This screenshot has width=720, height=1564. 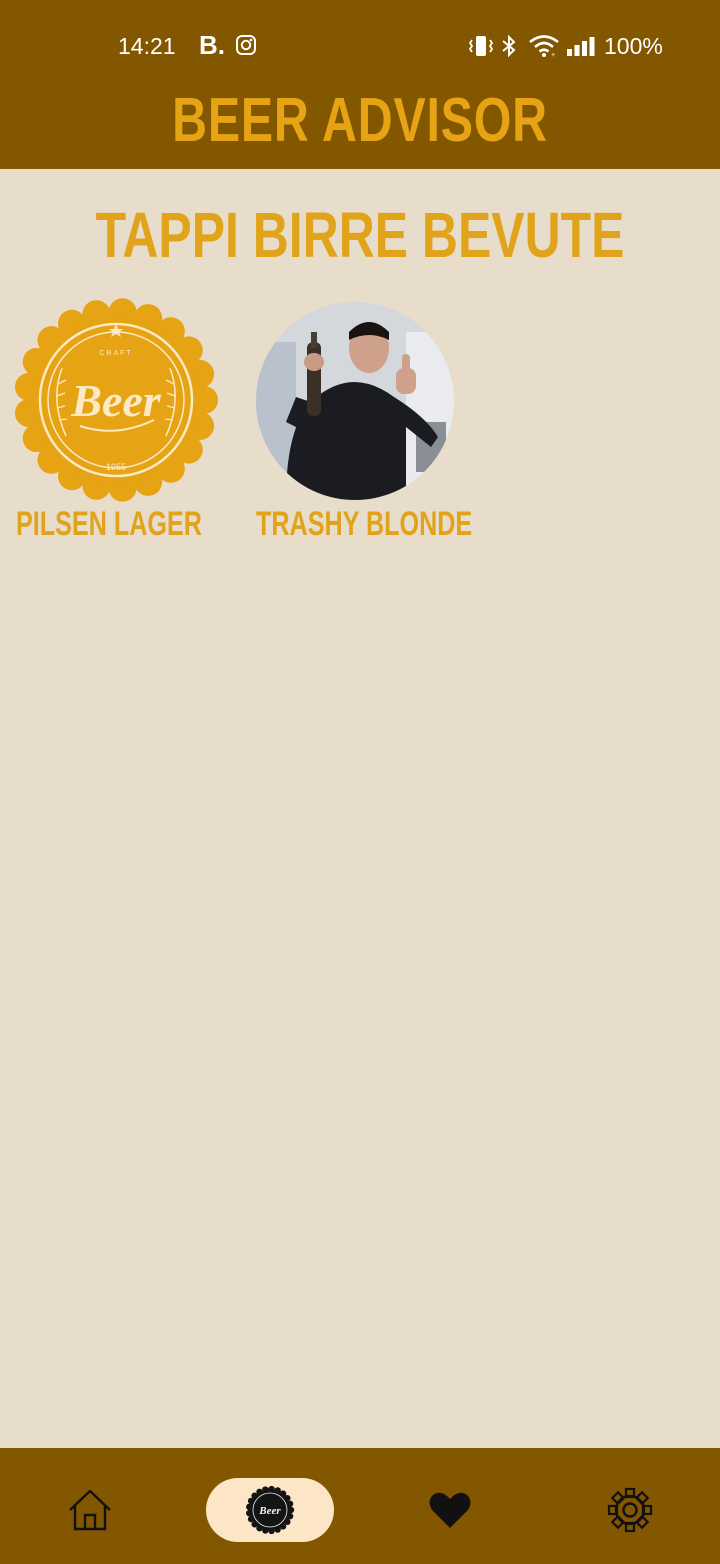 I want to click on instagram-icon, so click(x=246, y=48).